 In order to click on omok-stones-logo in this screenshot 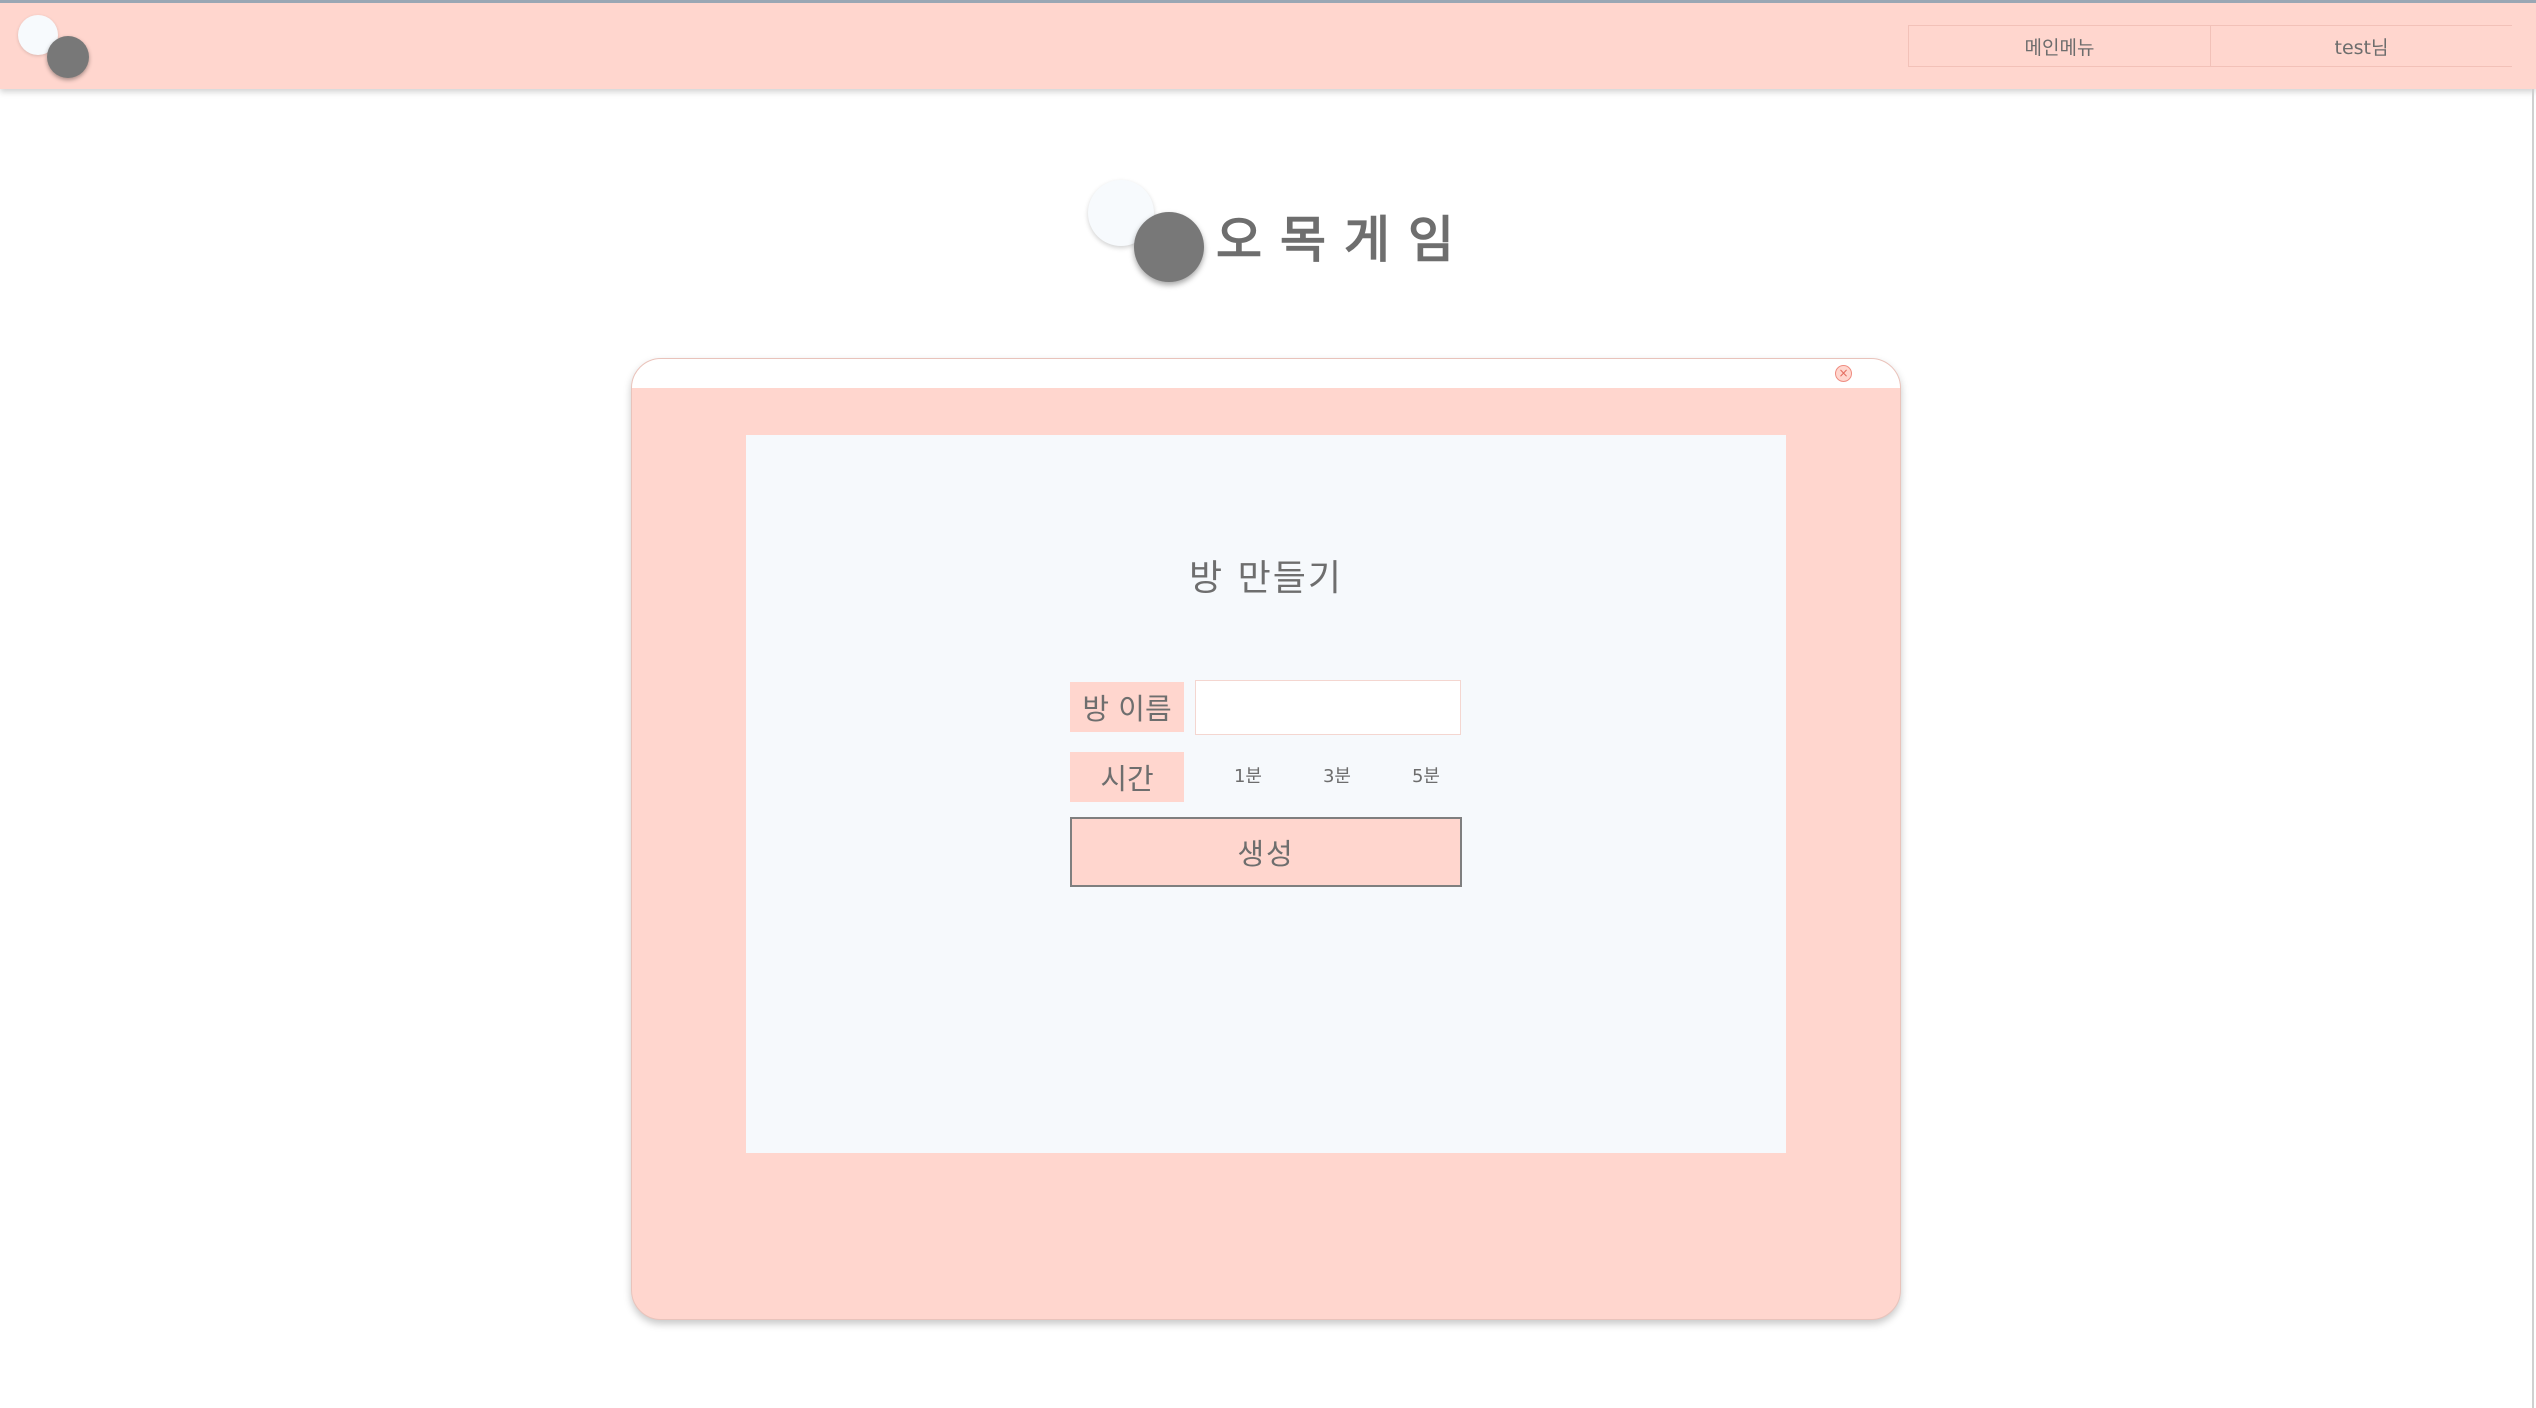, I will do `click(55, 48)`.